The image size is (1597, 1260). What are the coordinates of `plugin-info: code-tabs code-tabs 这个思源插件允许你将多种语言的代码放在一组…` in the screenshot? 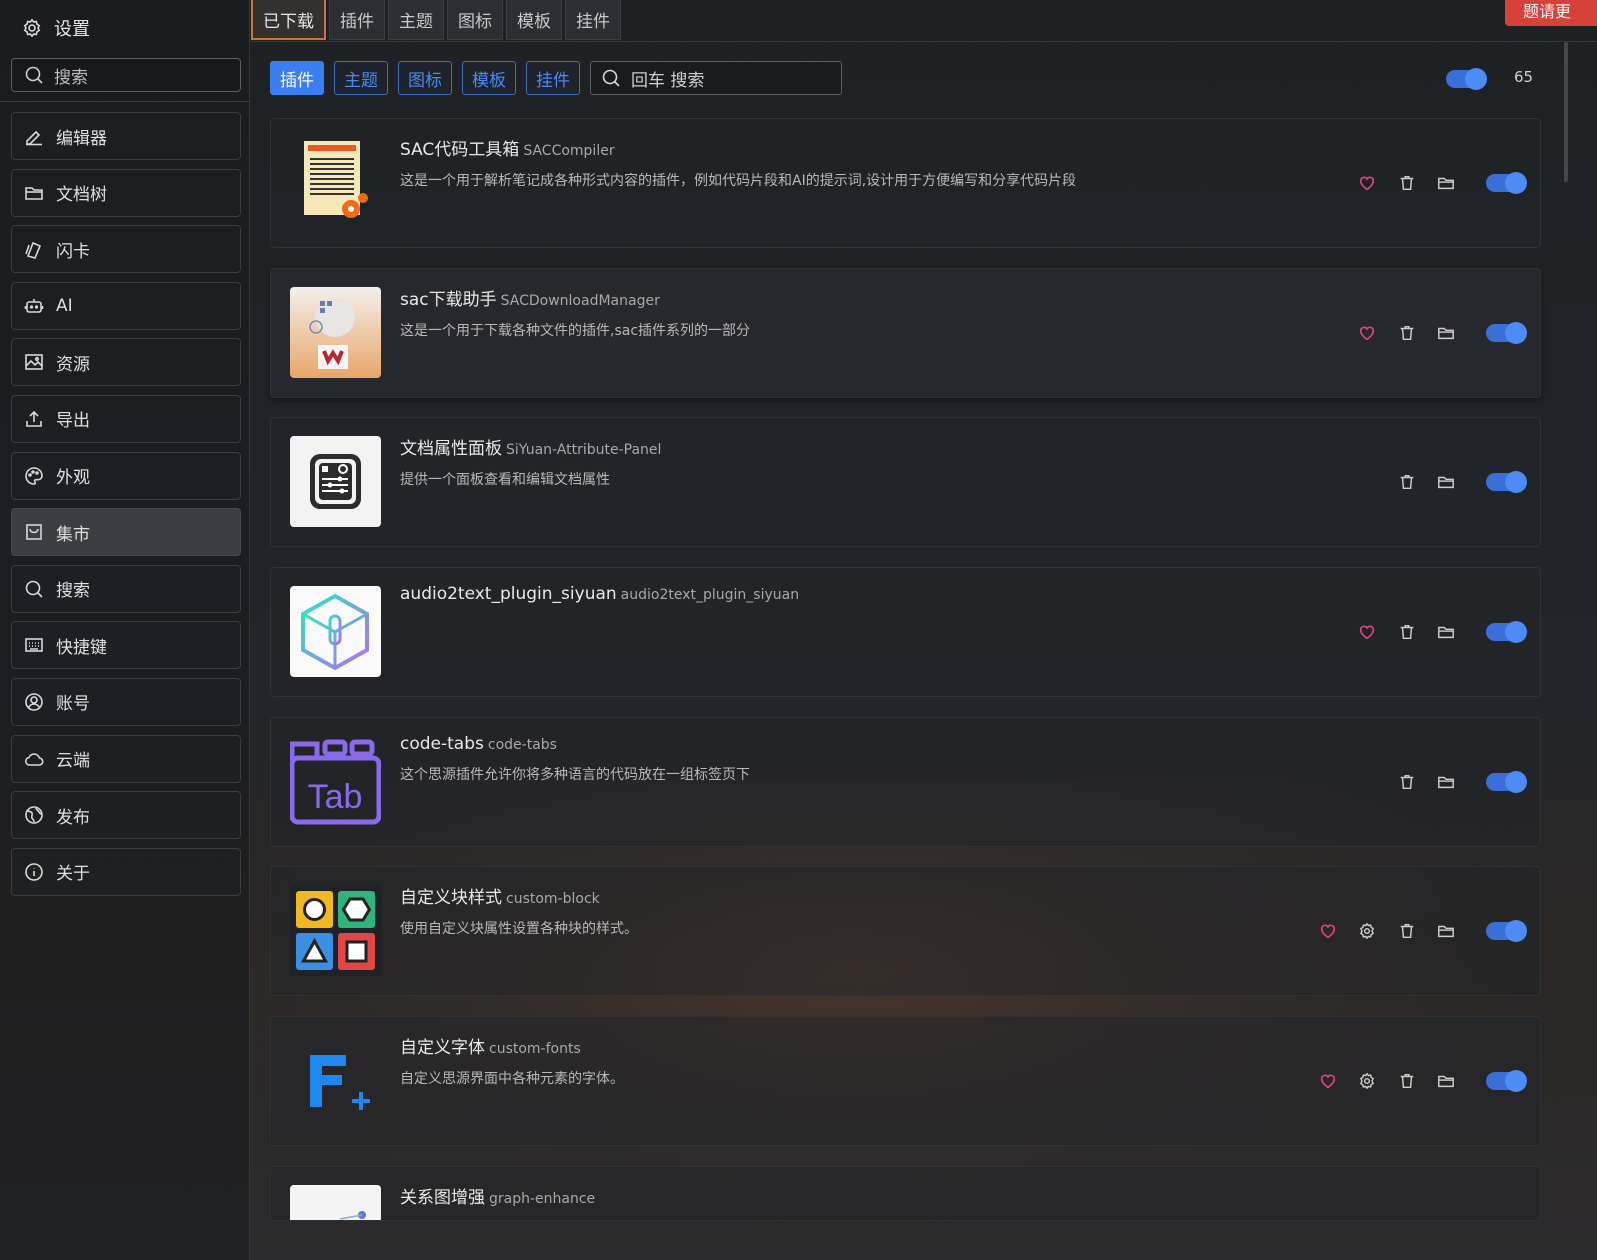 It's located at (760, 759).